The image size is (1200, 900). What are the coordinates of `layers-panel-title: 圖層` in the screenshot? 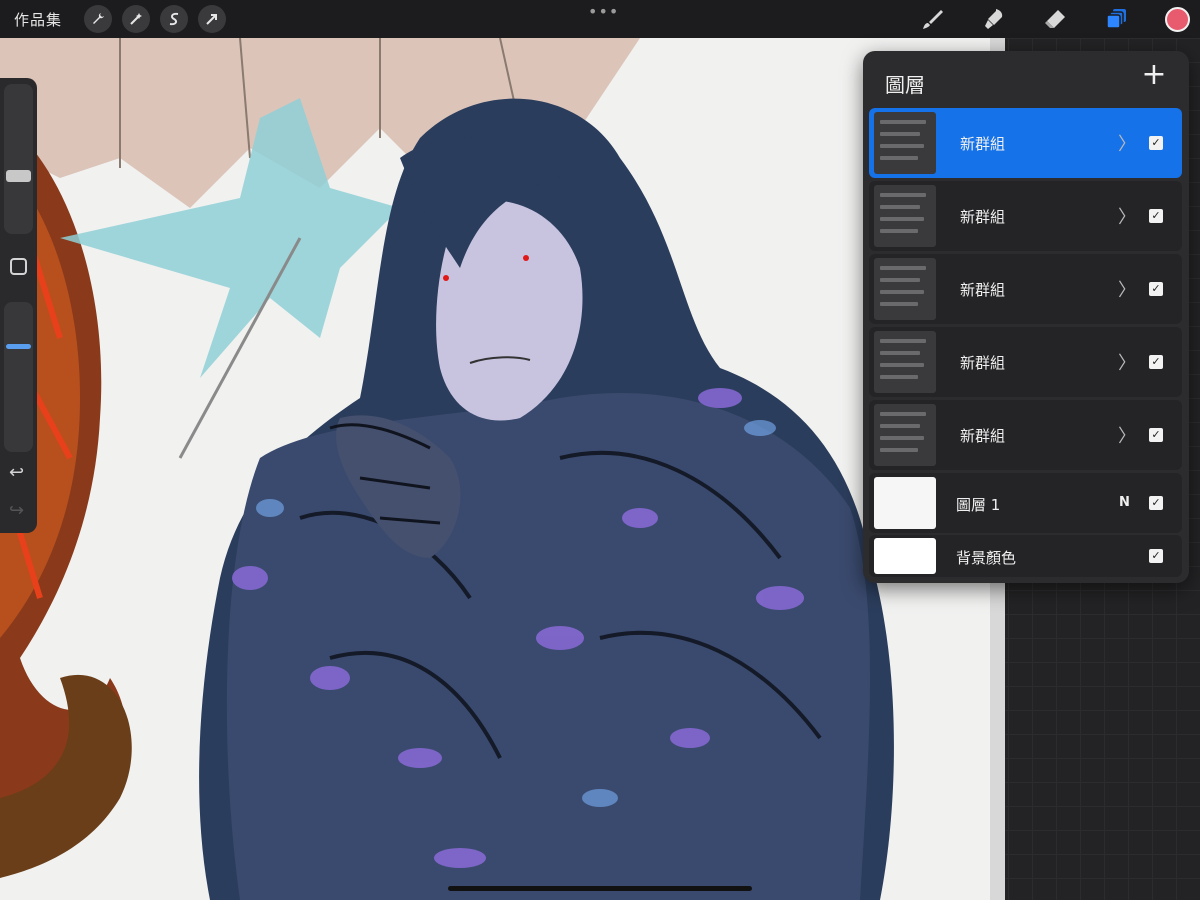 It's located at (905, 85).